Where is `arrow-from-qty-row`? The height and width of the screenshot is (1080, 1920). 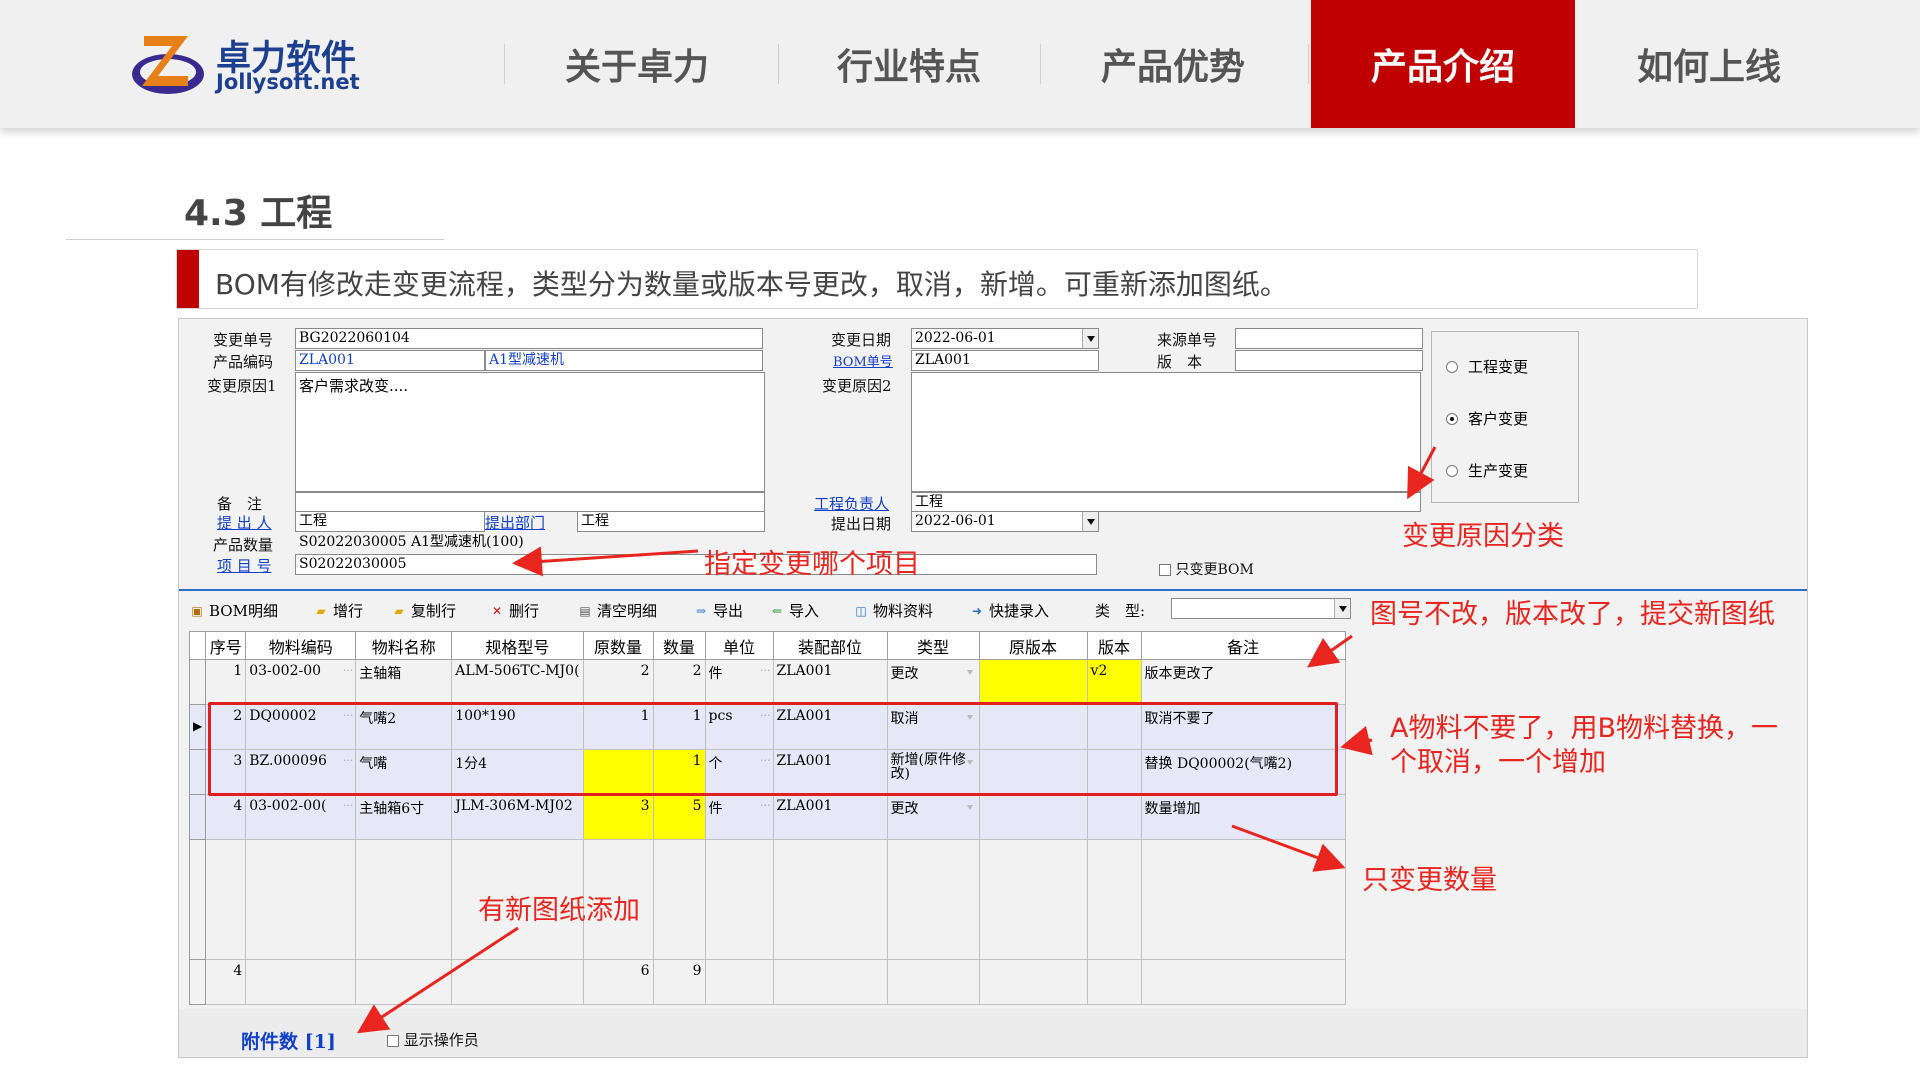 arrow-from-qty-row is located at coordinates (1288, 848).